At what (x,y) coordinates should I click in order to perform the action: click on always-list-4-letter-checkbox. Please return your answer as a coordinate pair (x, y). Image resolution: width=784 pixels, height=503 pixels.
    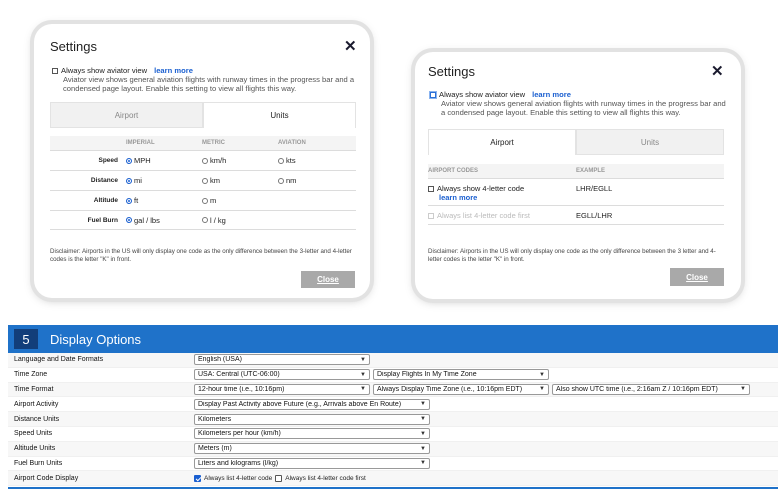
    Looking at the image, I should click on (197, 478).